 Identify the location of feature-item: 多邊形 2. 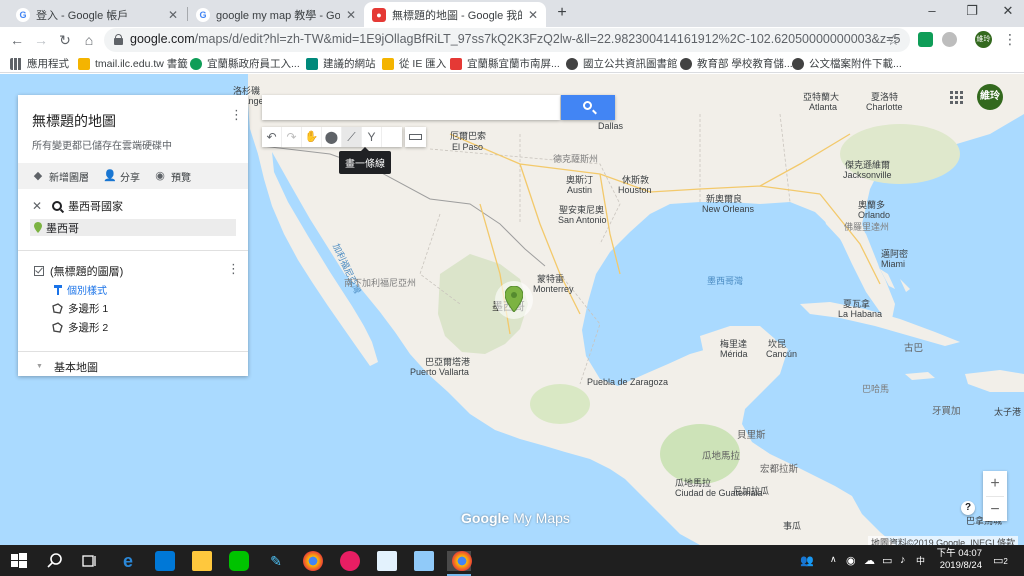
(80, 327).